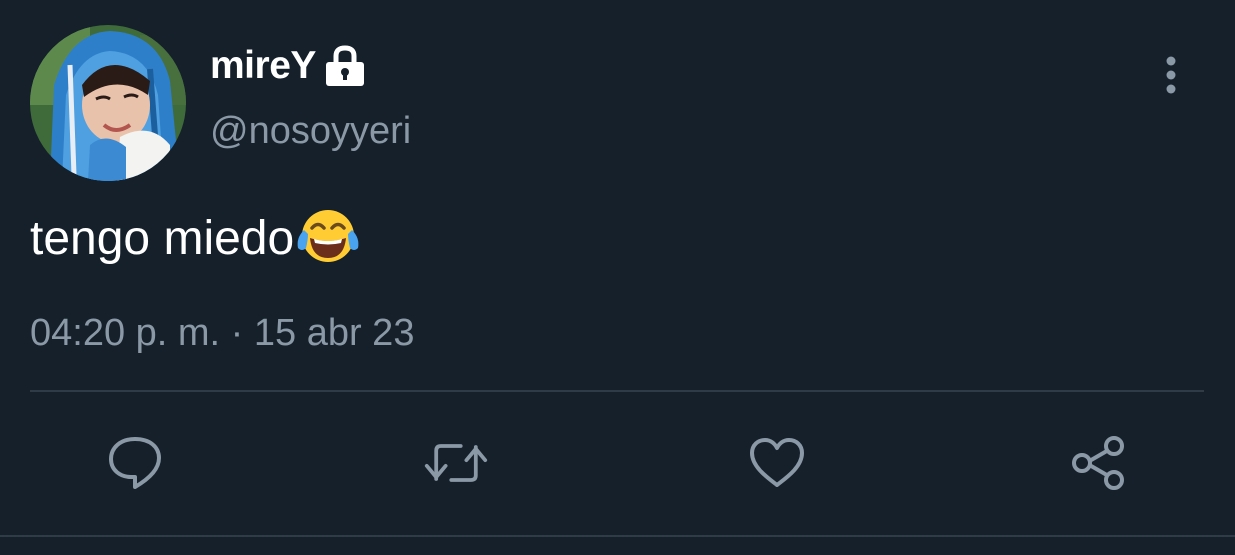  I want to click on retweet-button, so click(456, 463).